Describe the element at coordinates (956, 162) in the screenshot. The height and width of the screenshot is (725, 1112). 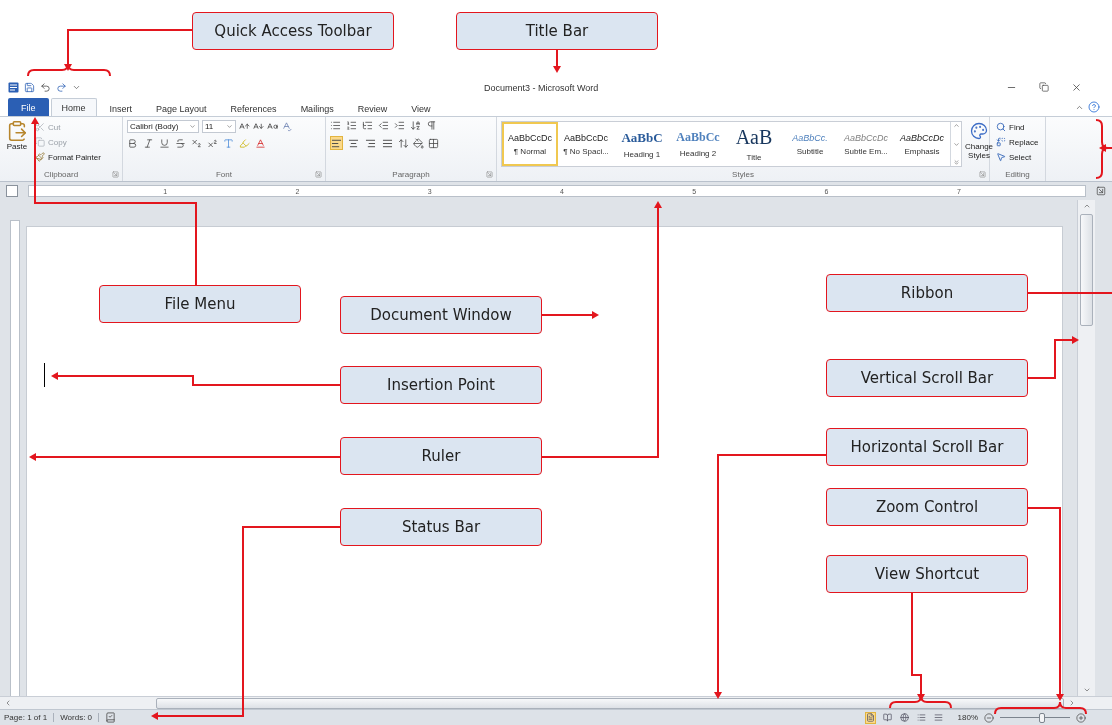
I see `more-styles-icon` at that location.